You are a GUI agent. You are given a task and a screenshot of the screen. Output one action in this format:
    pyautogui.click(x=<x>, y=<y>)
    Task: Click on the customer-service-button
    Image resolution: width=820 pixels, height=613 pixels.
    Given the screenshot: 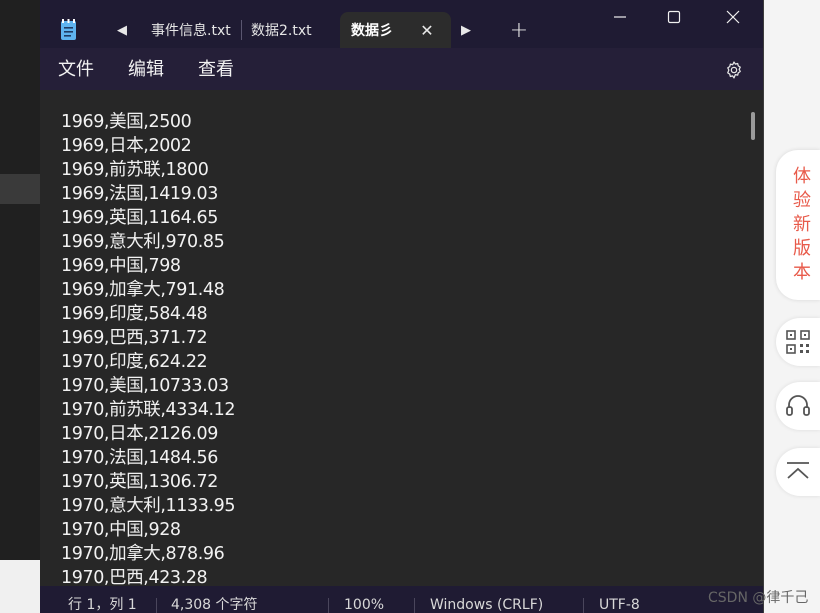 What is the action you would take?
    pyautogui.click(x=798, y=406)
    